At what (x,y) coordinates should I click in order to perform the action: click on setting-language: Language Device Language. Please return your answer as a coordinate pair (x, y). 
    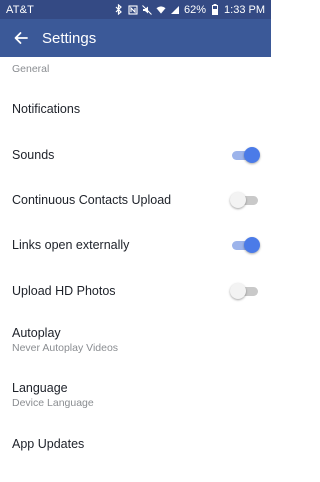
    Looking at the image, I should click on (135, 395).